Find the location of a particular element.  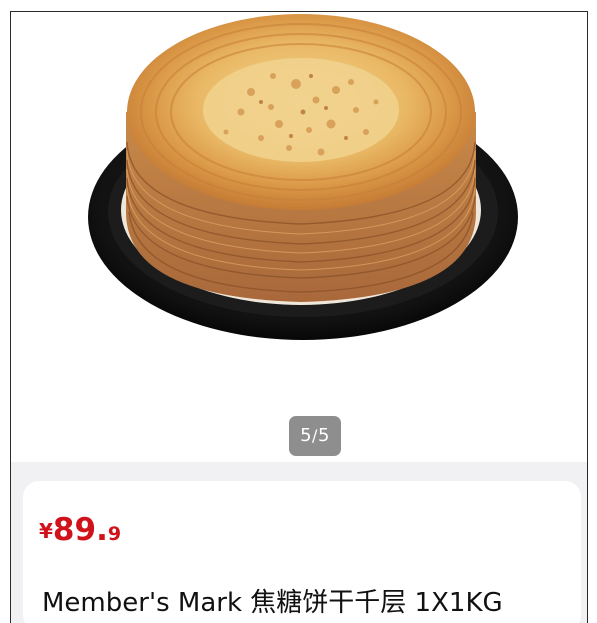

price-currency: ¥ is located at coordinates (46, 531).